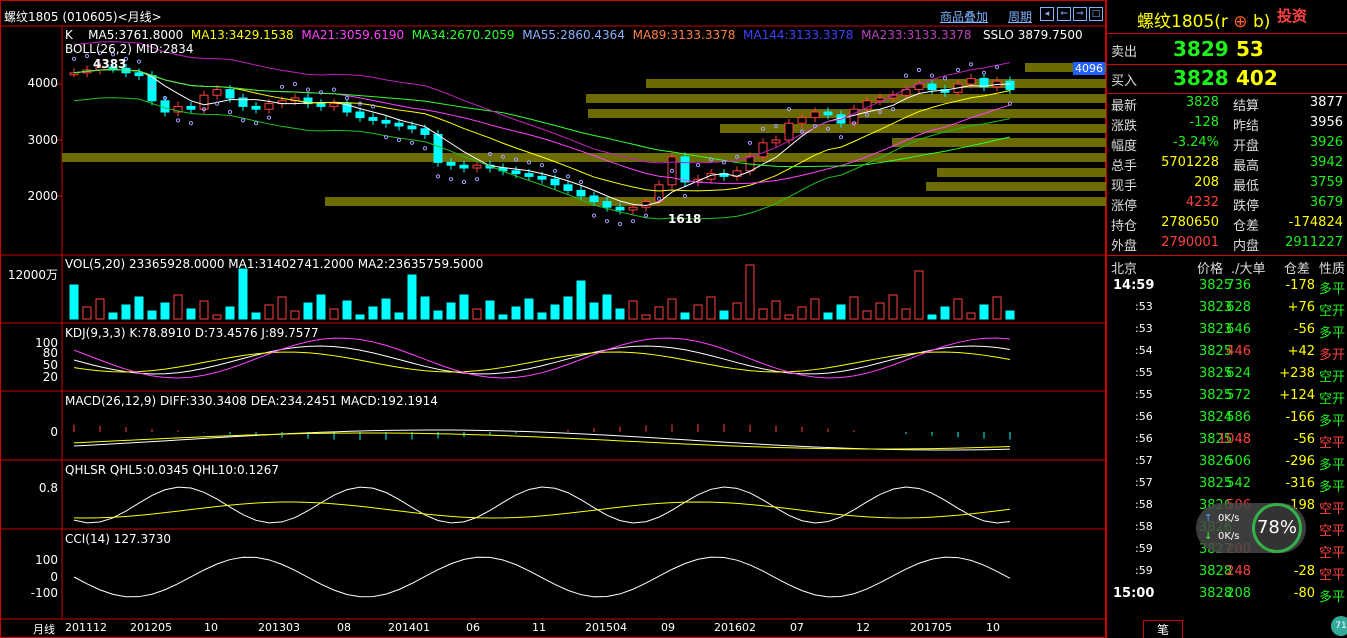 This screenshot has height=638, width=1347. What do you see at coordinates (279, 627) in the screenshot?
I see `time-axis-tick: 201303` at bounding box center [279, 627].